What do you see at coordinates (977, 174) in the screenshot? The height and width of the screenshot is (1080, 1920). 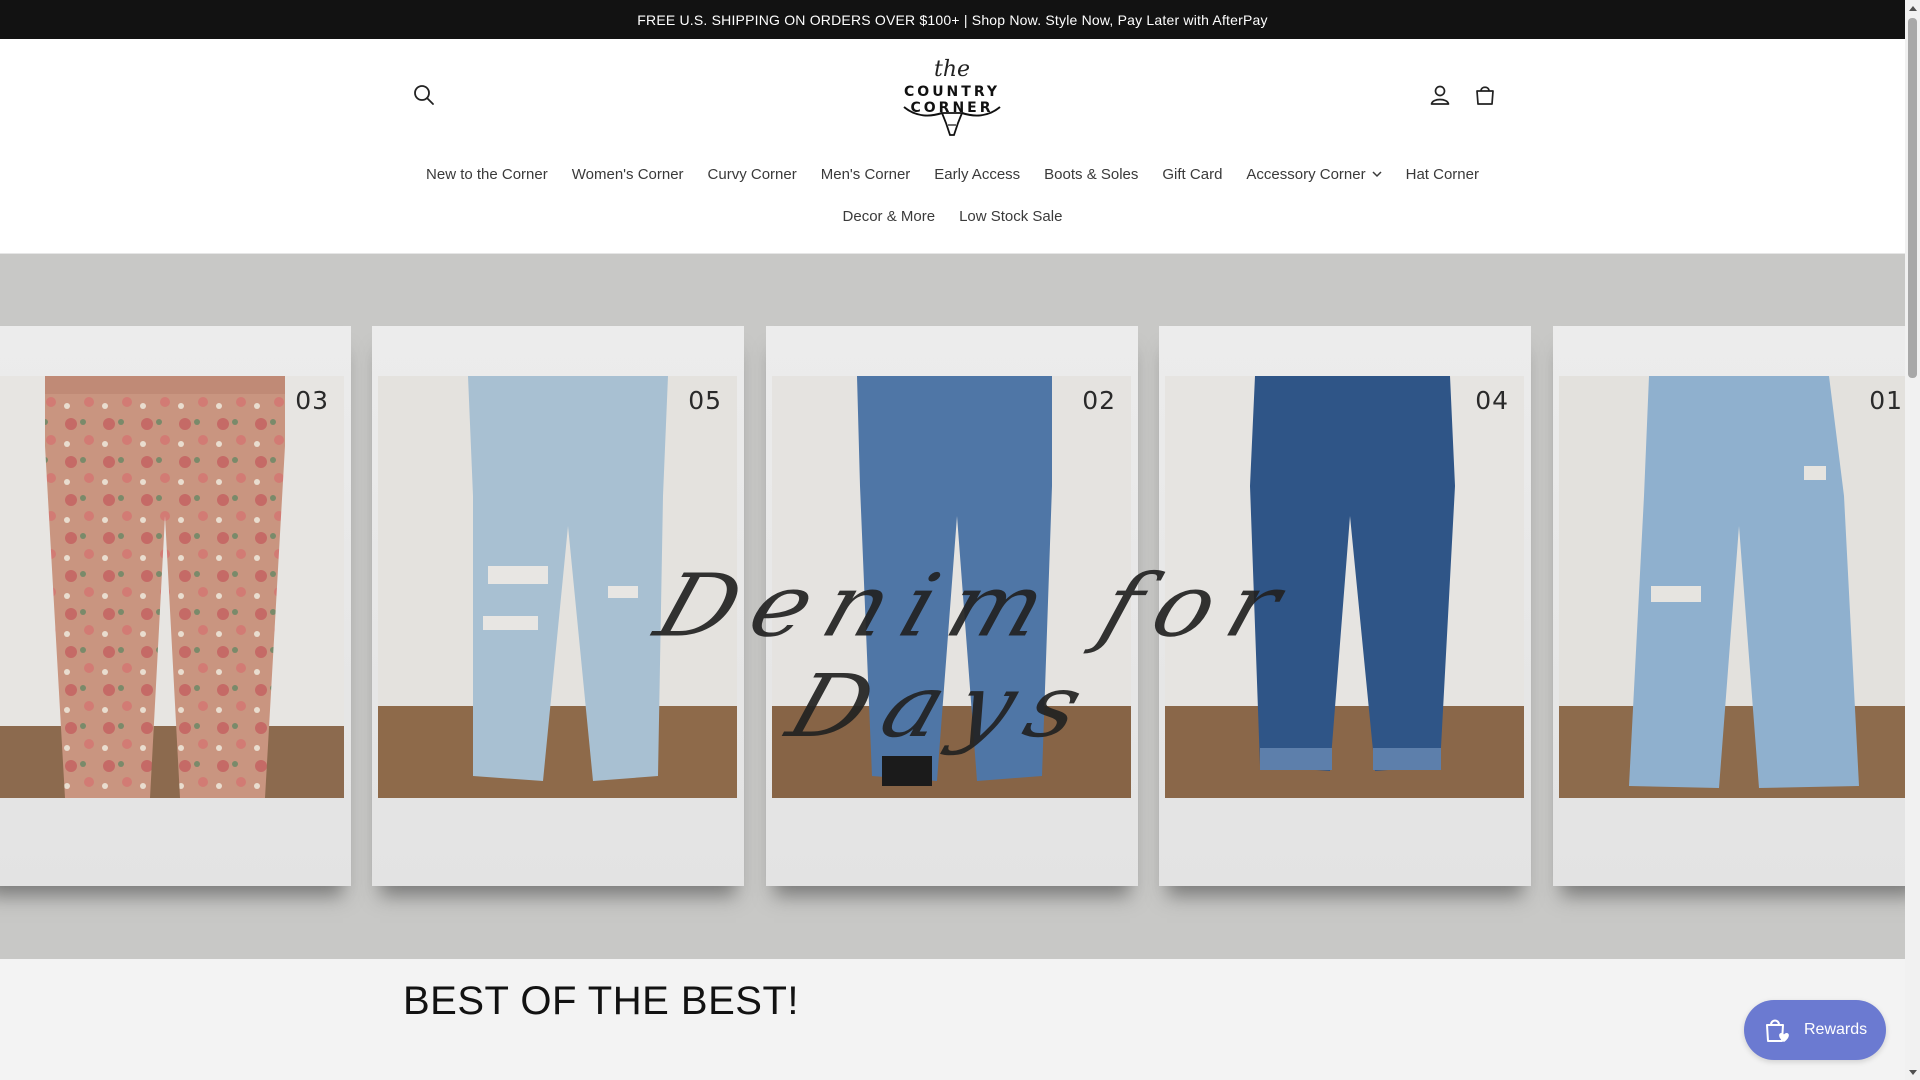 I see `nav-item-early-access: Early Access` at bounding box center [977, 174].